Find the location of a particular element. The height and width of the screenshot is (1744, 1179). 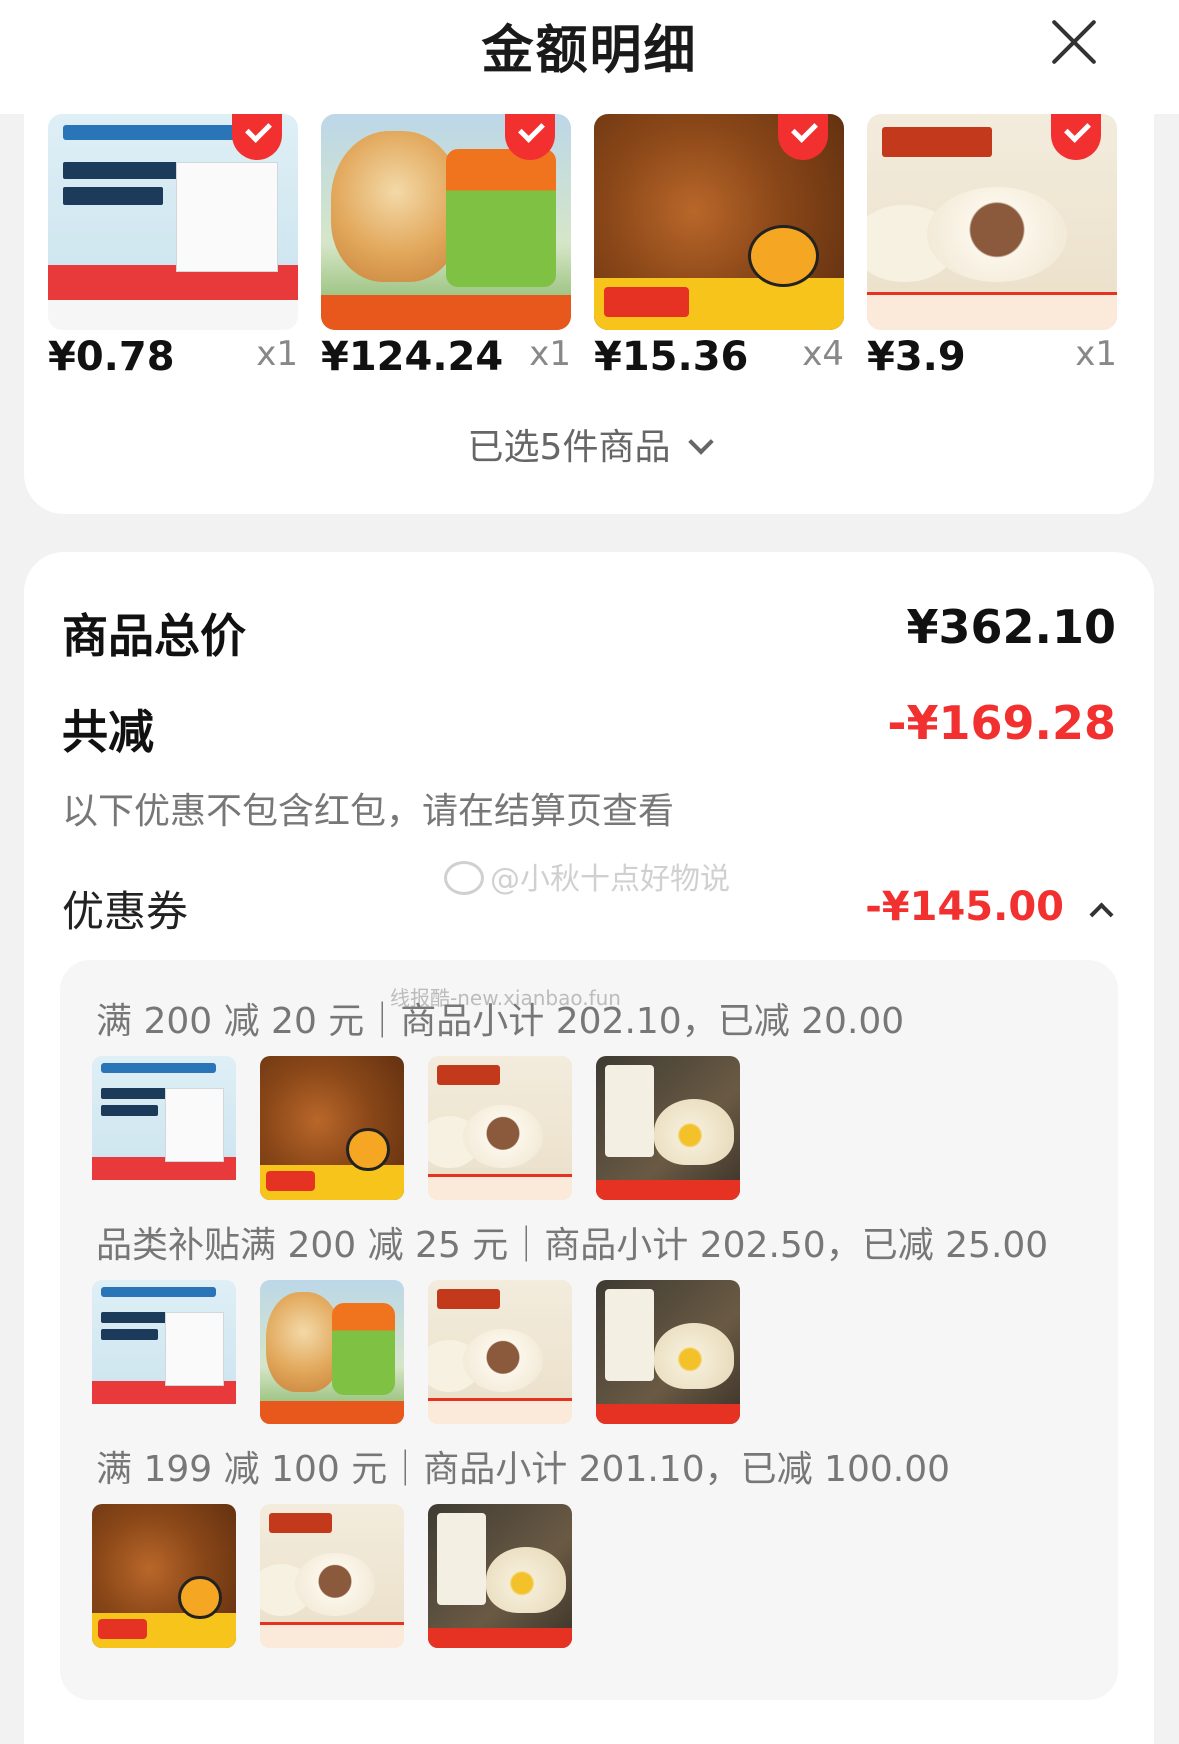

weibo-watermark: @小秋十点好物说 is located at coordinates (587, 876).